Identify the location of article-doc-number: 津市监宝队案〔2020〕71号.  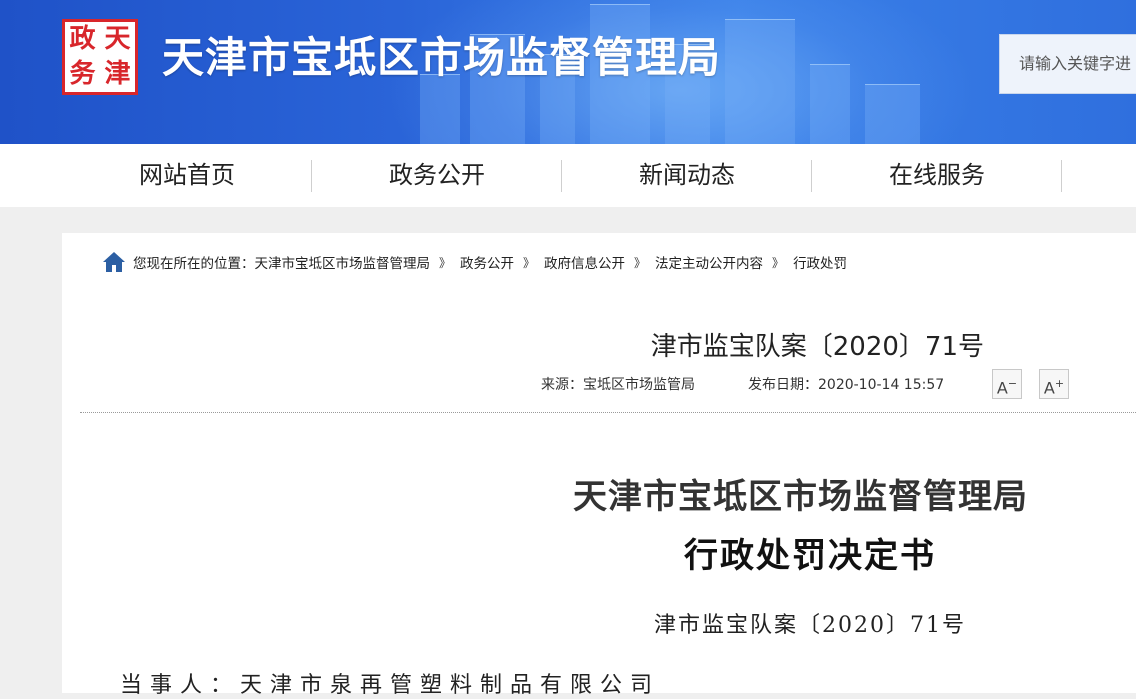
(817, 347).